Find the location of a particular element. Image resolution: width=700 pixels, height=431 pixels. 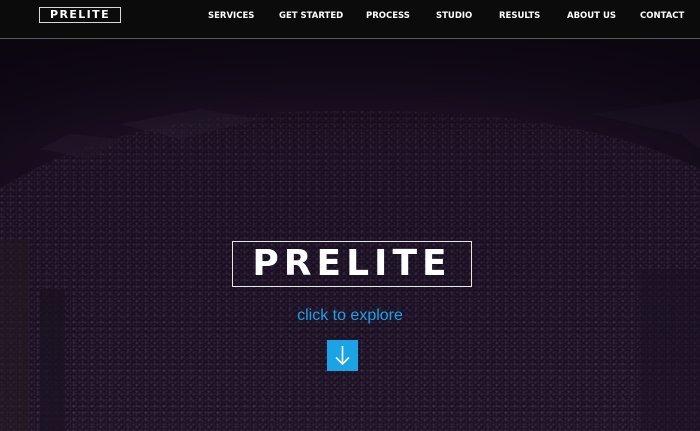

nav-item-get-started: GET STARTED is located at coordinates (311, 16).